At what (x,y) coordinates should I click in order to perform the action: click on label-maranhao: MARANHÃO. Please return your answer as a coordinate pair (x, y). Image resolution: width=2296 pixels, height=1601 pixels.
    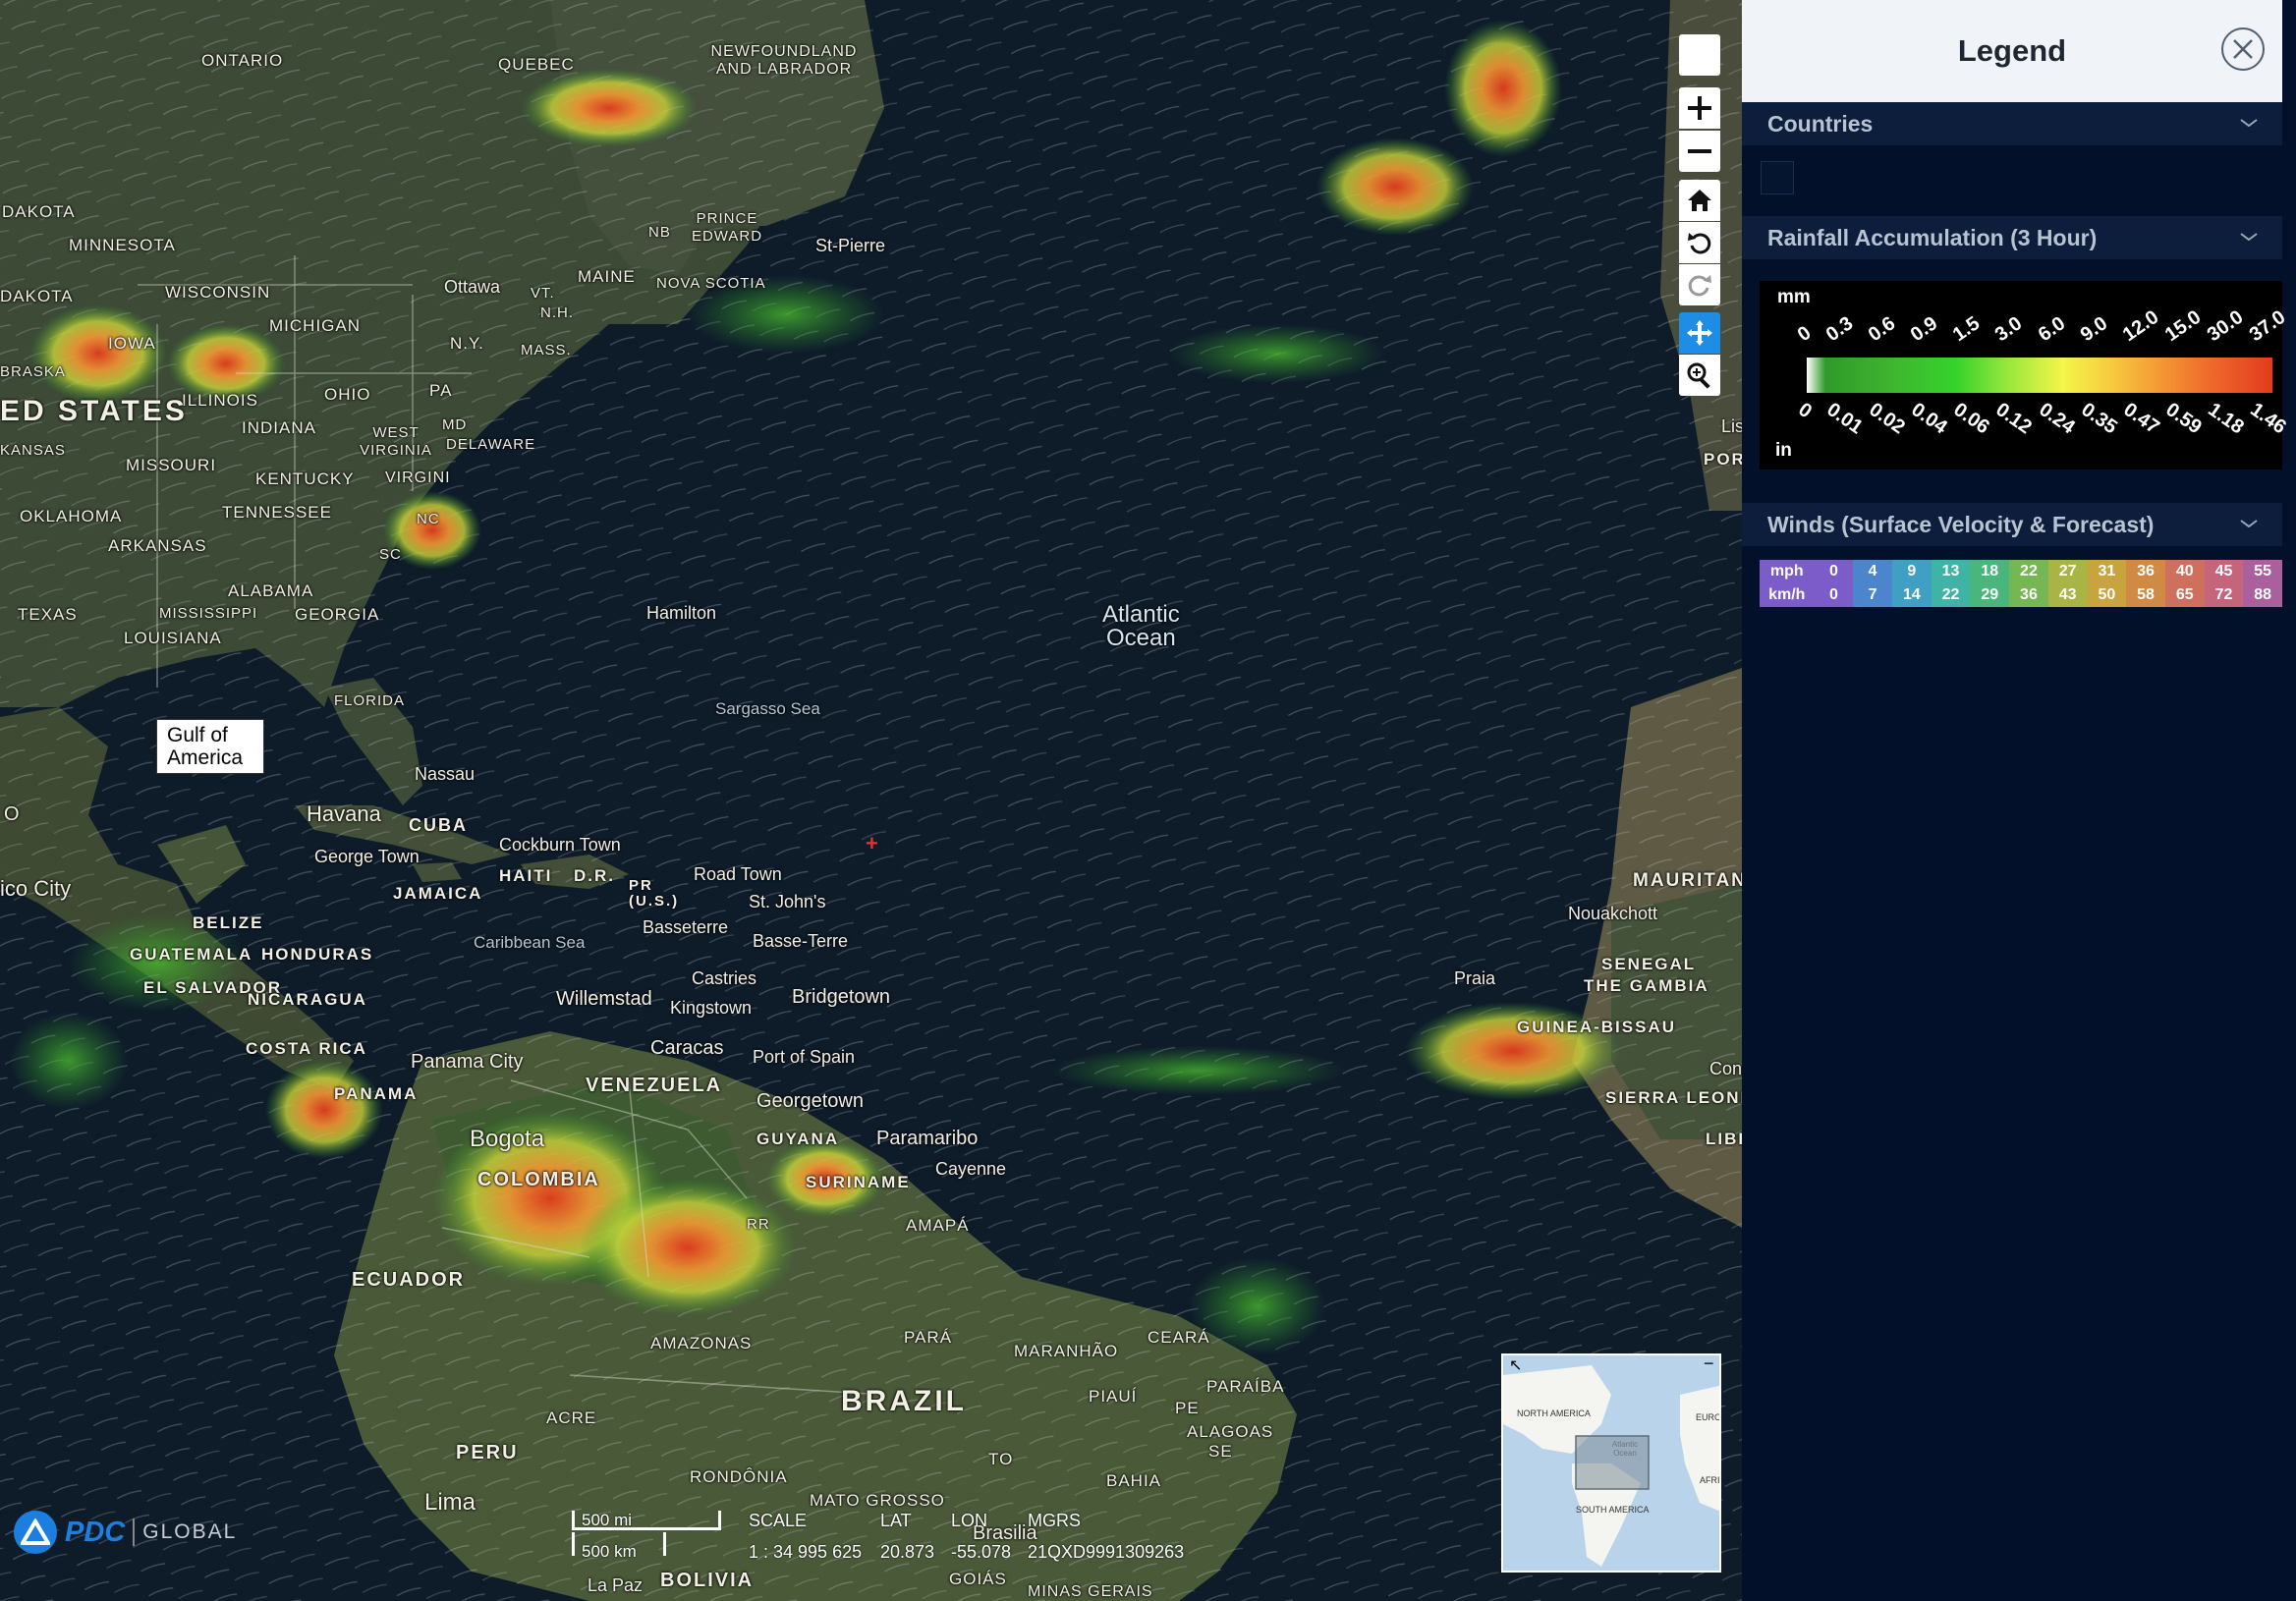
    Looking at the image, I should click on (1066, 1351).